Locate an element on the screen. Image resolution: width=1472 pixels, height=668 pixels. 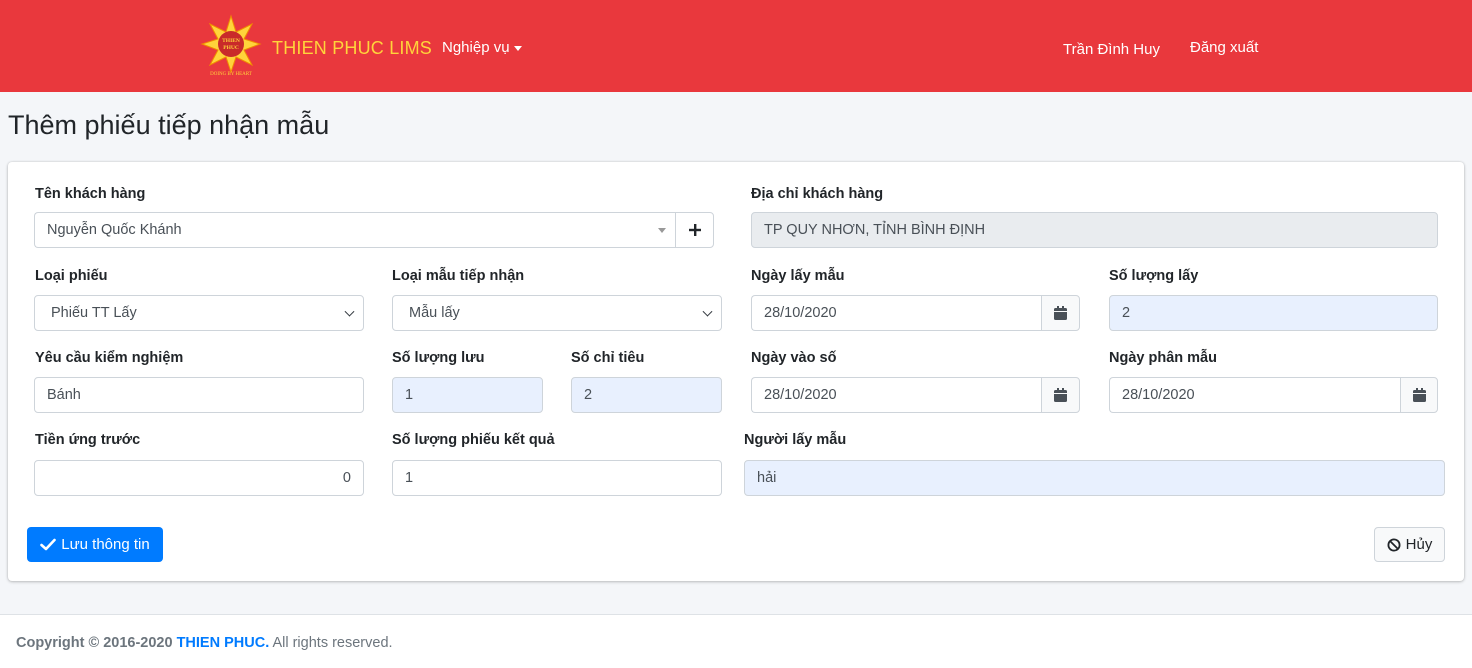
brand-name: THIEN PHUC LIMS is located at coordinates (352, 48).